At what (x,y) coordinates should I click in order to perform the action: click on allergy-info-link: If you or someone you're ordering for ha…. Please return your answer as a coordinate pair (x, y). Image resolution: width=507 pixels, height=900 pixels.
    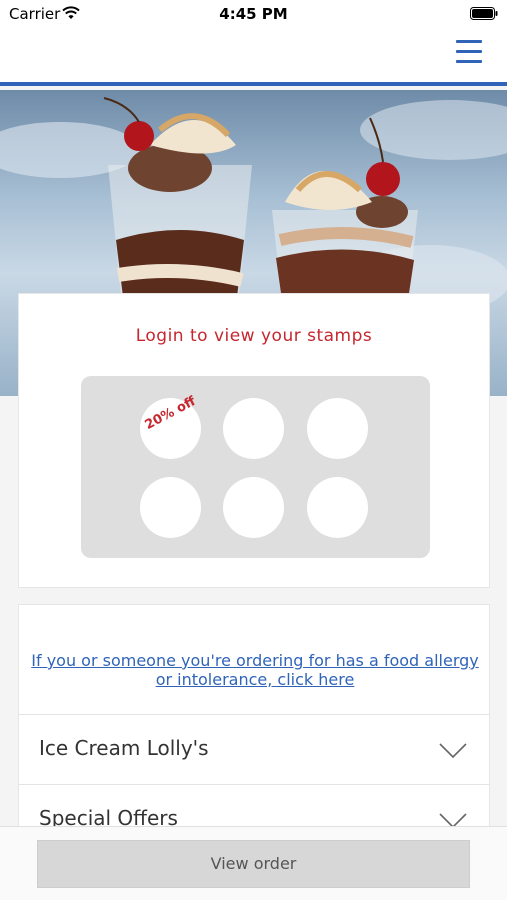
    Looking at the image, I should click on (255, 670).